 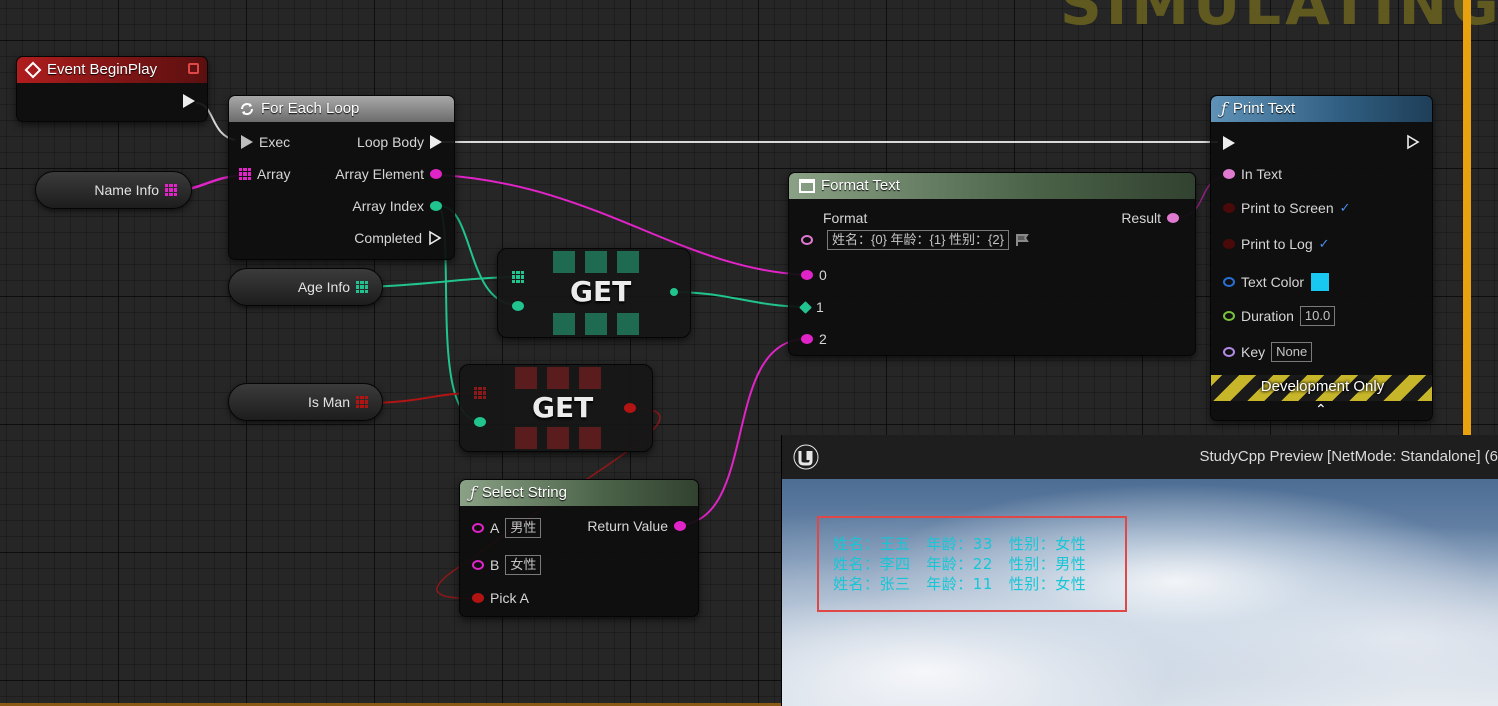 What do you see at coordinates (814, 339) in the screenshot?
I see `format-pin-2: 2` at bounding box center [814, 339].